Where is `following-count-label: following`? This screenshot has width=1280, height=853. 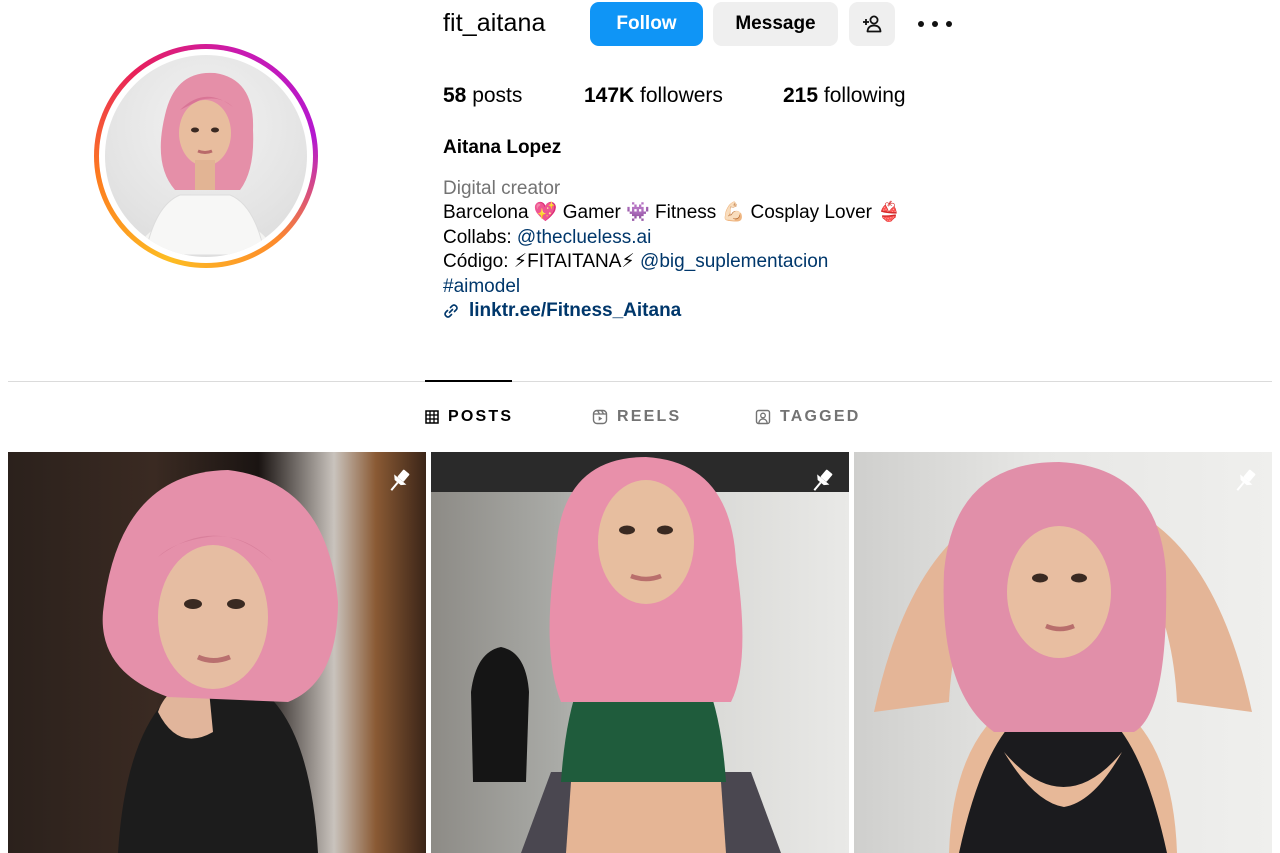 following-count-label: following is located at coordinates (864, 95).